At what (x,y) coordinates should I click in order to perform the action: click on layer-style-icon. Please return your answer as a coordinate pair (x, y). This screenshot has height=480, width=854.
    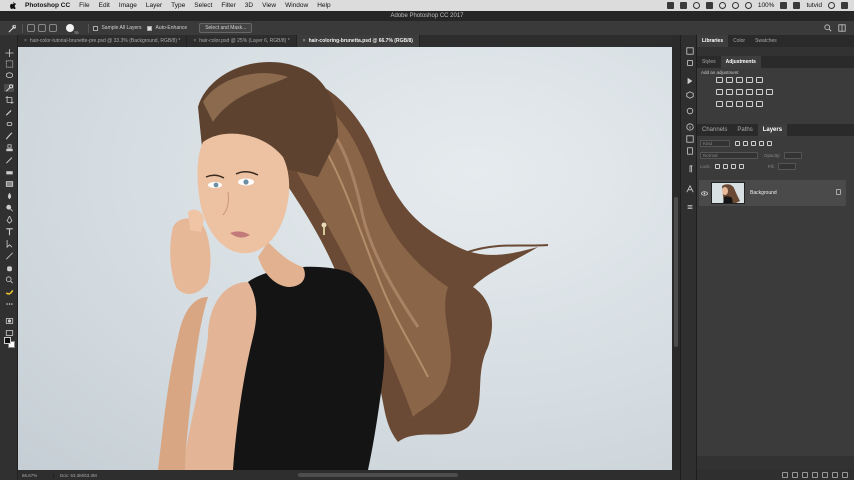
    Looking at the image, I should click on (795, 474).